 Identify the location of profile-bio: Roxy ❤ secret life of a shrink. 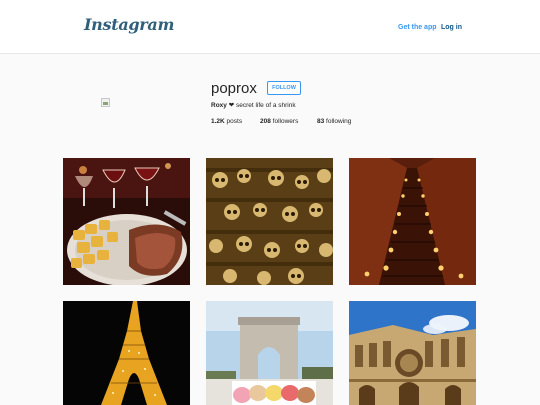
(253, 105).